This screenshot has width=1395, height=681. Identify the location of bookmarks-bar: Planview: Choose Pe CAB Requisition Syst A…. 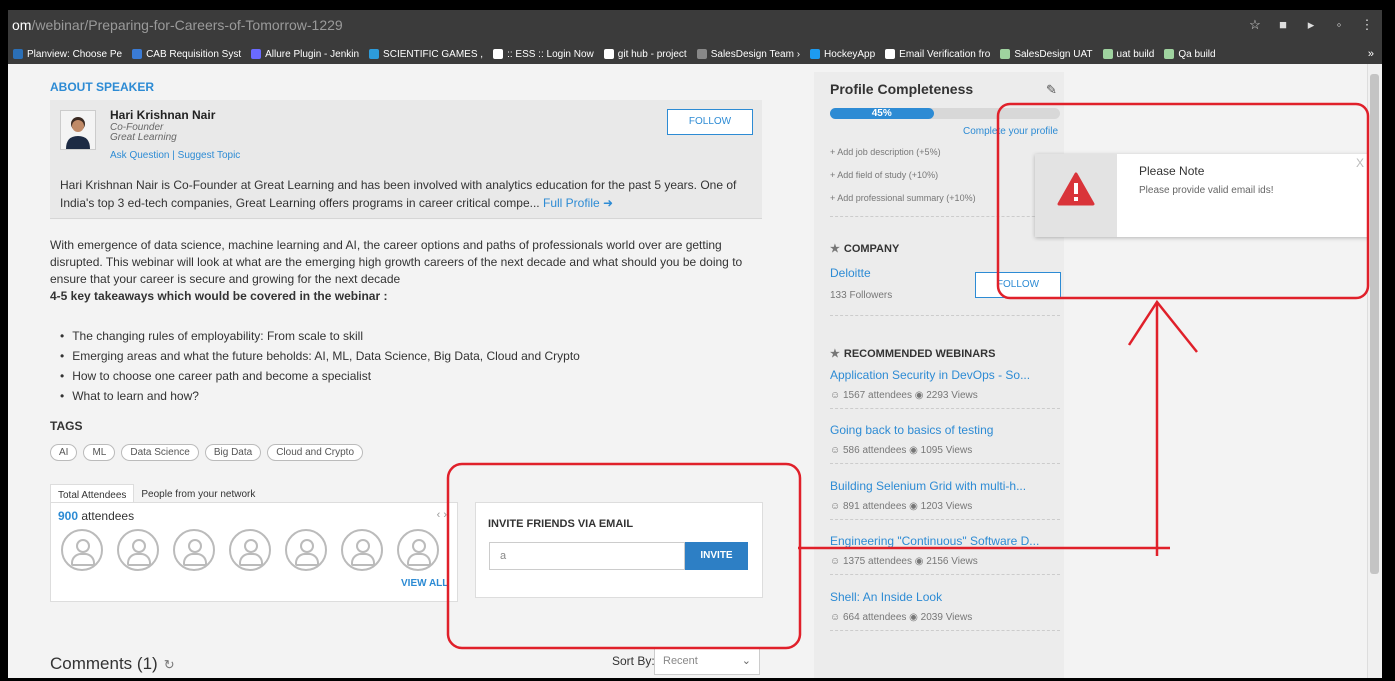
(695, 54).